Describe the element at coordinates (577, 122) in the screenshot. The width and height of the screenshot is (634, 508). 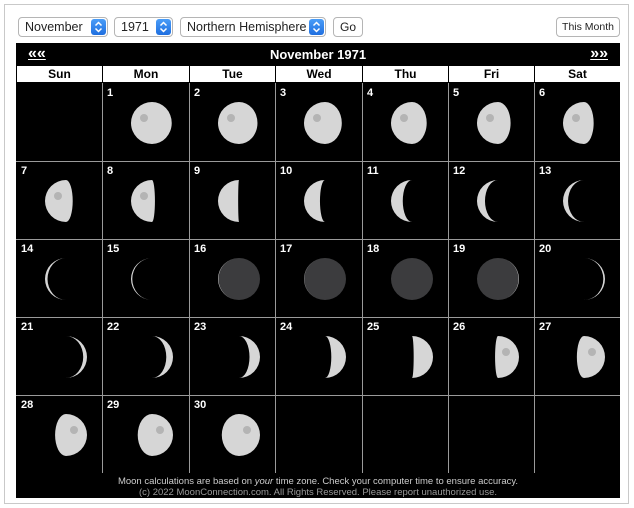
I see `day-cell: 6` at that location.